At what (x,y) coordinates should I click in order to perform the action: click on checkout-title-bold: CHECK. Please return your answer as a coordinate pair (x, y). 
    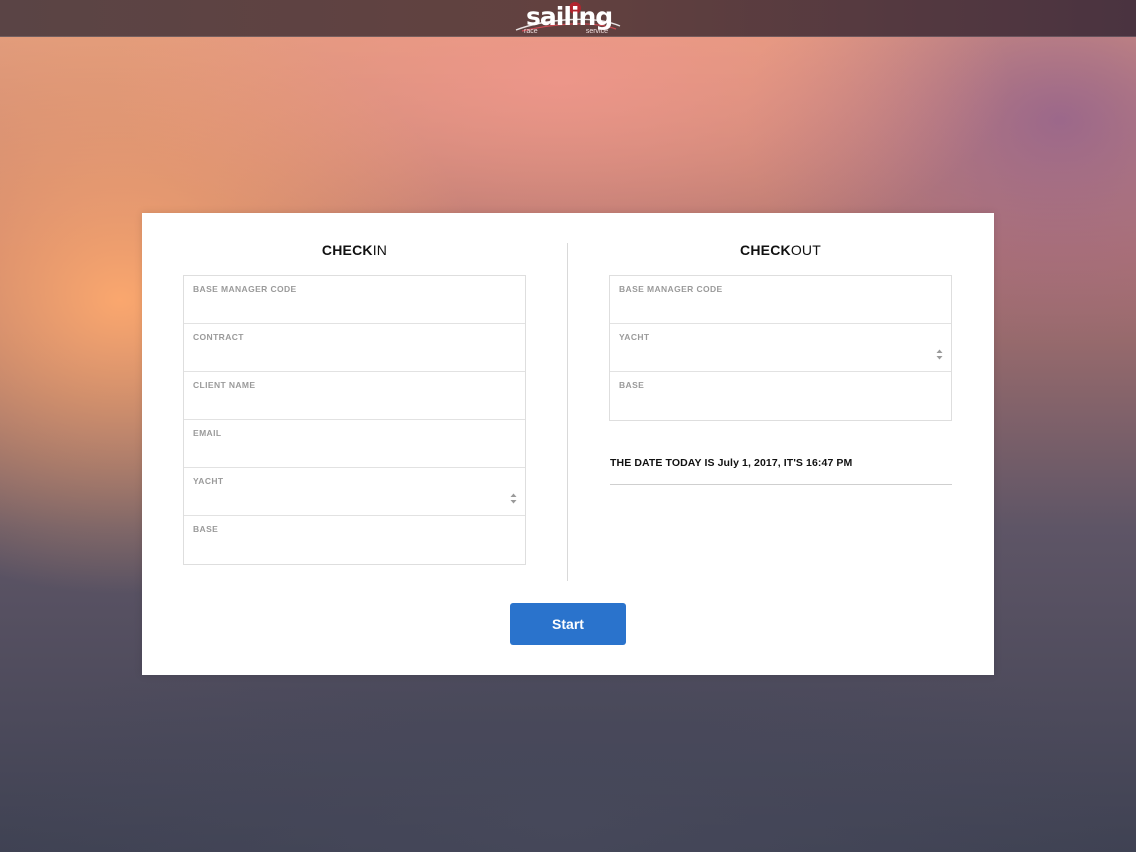
    Looking at the image, I should click on (765, 250).